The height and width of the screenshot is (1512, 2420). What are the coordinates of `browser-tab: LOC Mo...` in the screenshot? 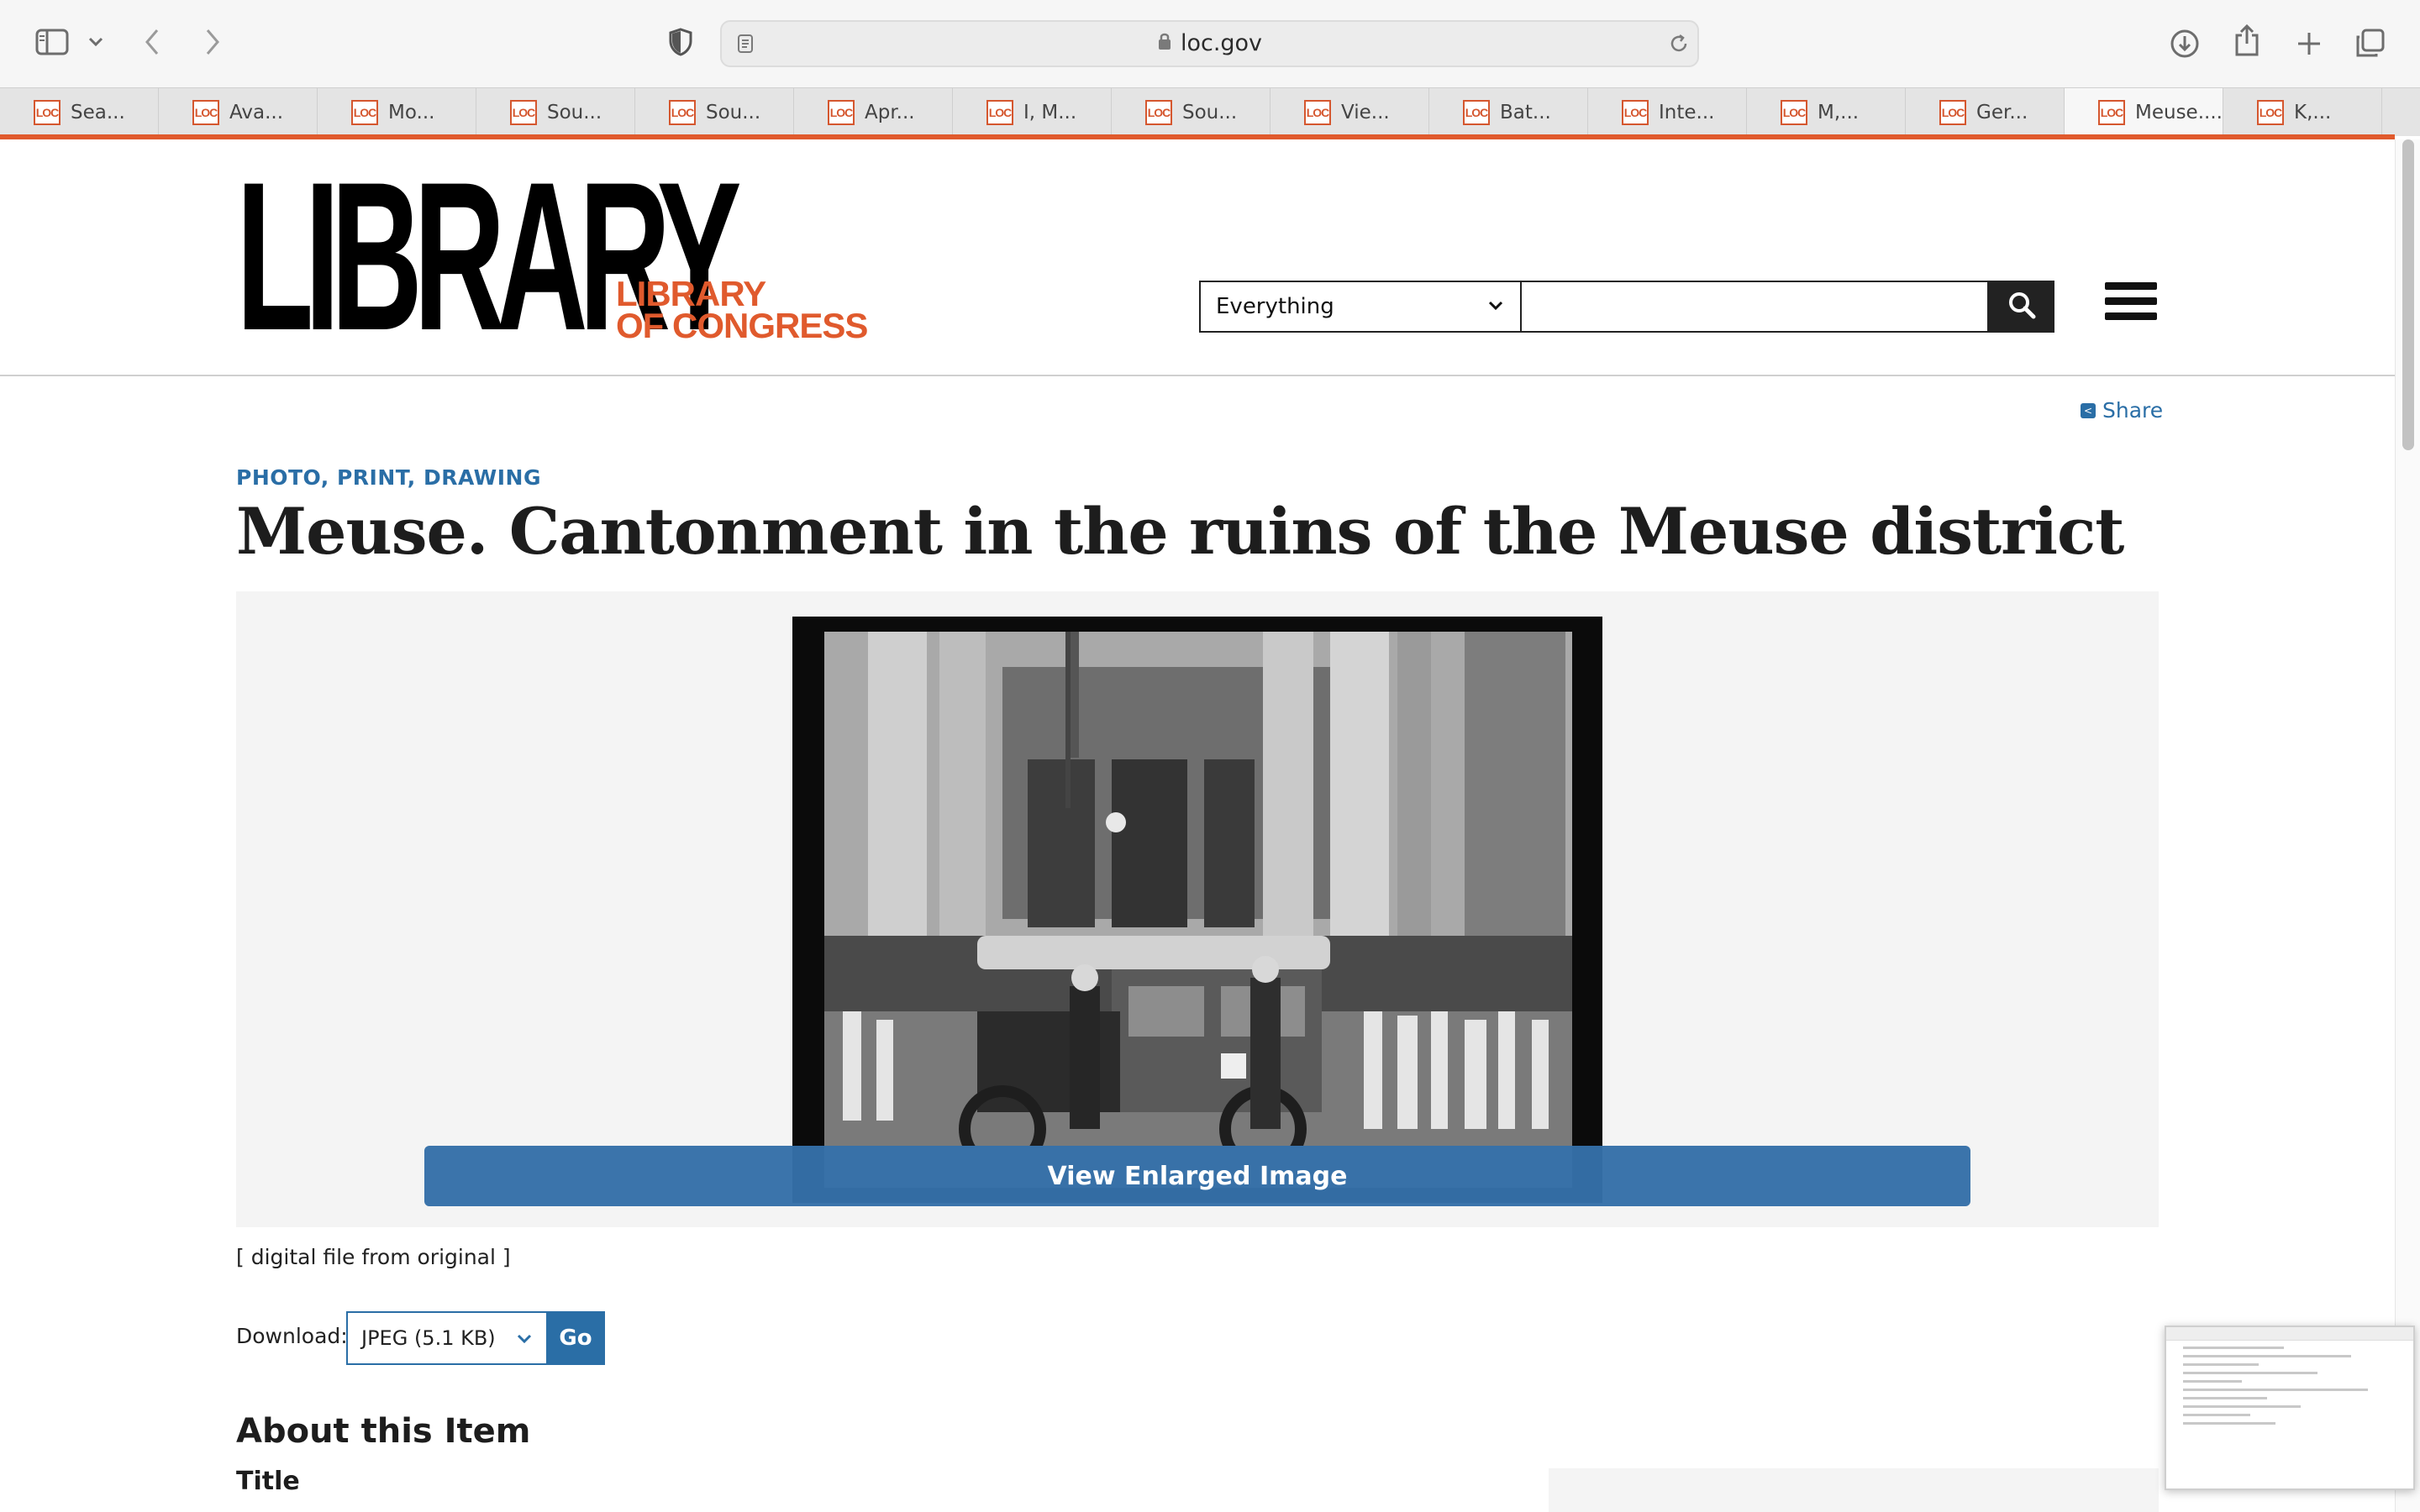 It's located at (397, 112).